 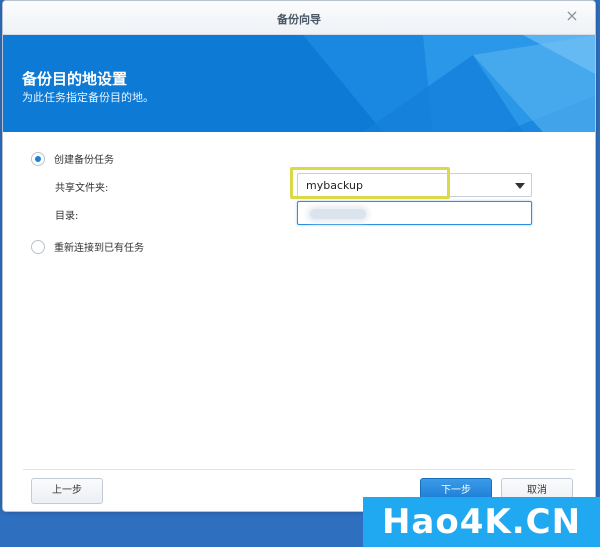 I want to click on reconnect-task-option: 重新连接到已有任务, so click(x=87, y=246).